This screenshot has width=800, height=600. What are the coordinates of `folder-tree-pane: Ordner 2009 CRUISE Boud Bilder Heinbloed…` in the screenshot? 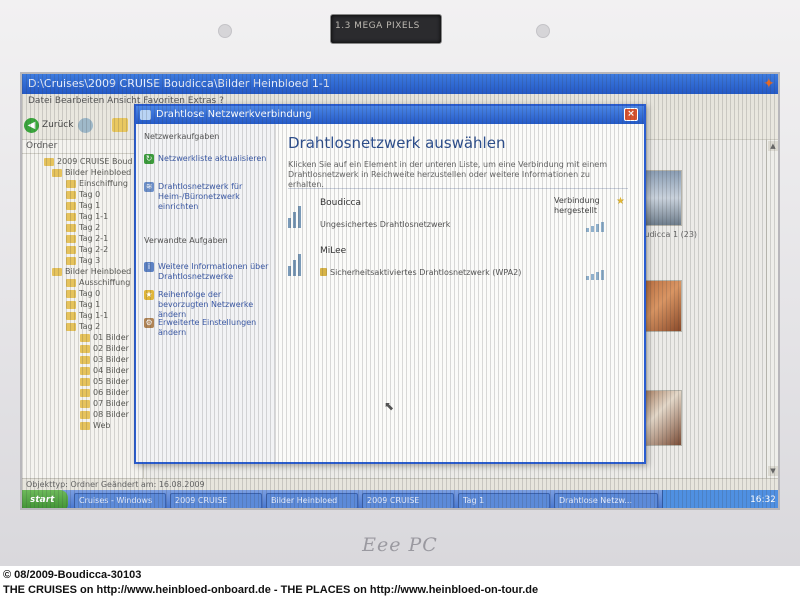 It's located at (83, 309).